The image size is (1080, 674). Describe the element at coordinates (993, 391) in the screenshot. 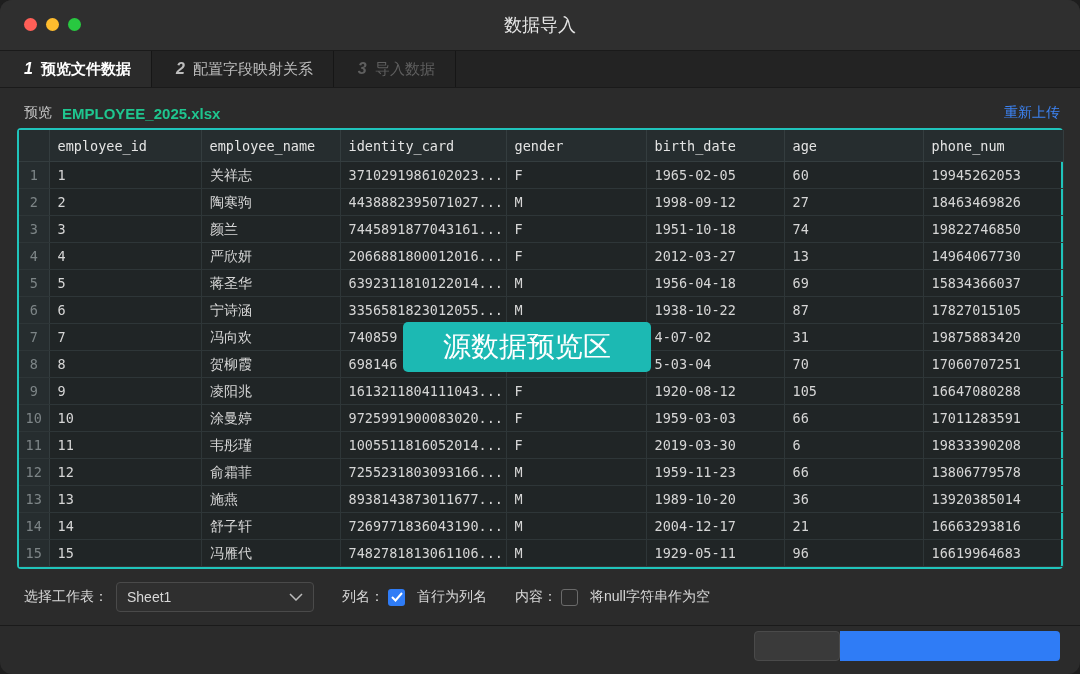

I see `table-cell: 16647080288` at that location.